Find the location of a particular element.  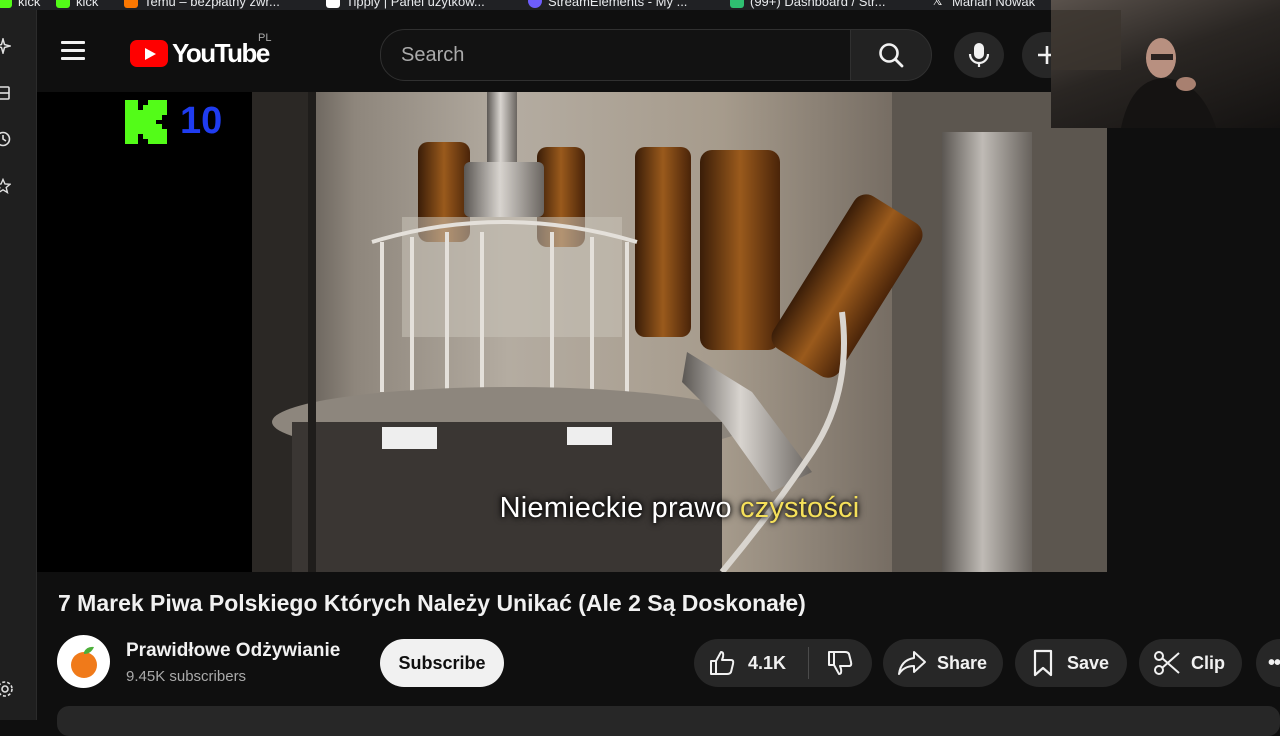

temu-icon is located at coordinates (131, 4).